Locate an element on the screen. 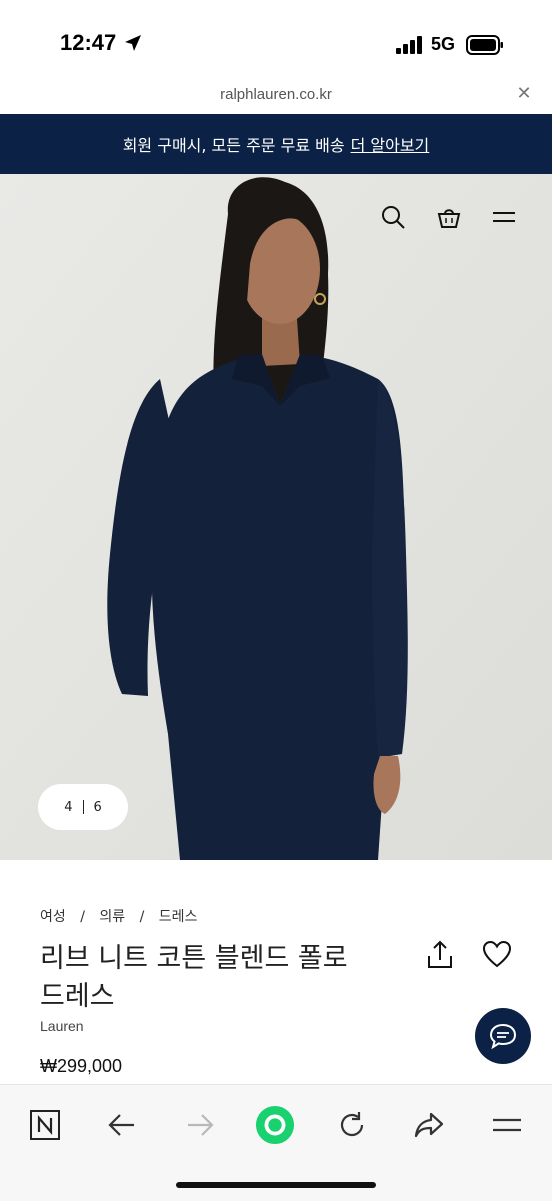 The image size is (552, 1201). green-dot-icon is located at coordinates (275, 1125).